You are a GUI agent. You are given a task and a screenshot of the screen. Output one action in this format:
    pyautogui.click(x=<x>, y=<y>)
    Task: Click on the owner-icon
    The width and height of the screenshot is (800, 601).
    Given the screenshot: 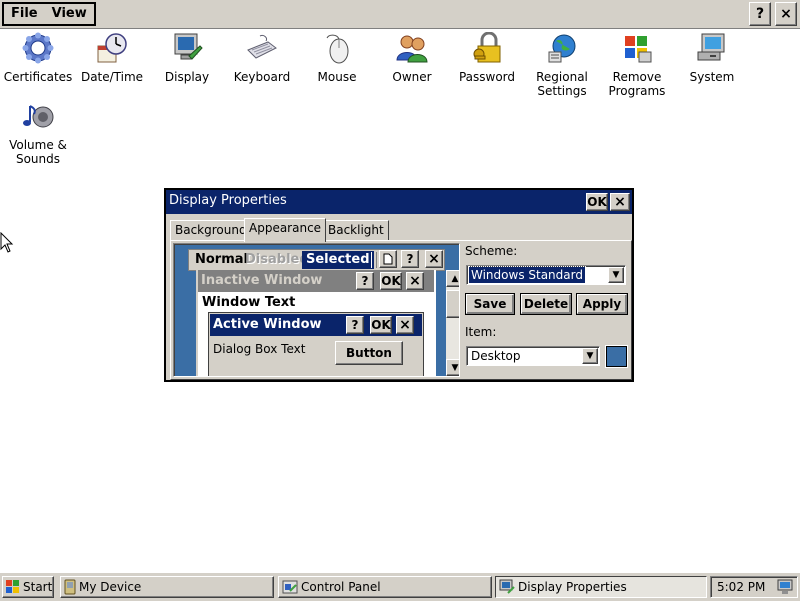 What is the action you would take?
    pyautogui.click(x=412, y=49)
    